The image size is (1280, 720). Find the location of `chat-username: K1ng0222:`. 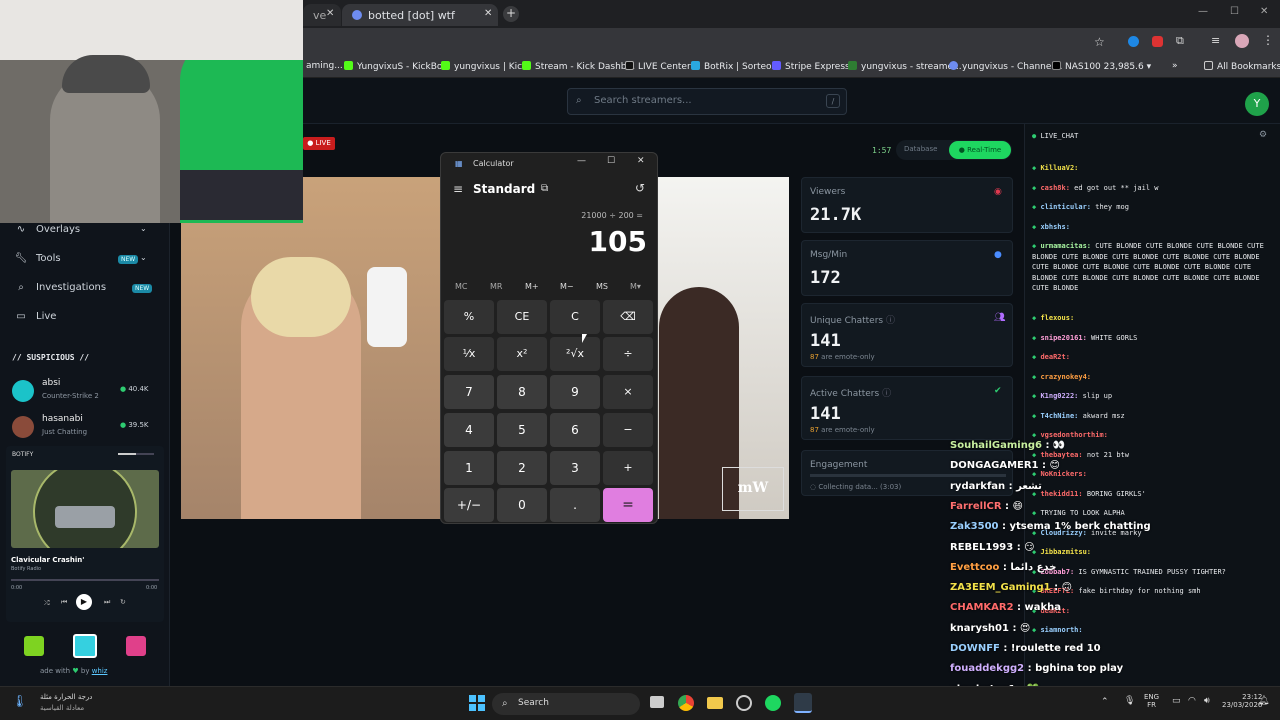

chat-username: K1ng0222: is located at coordinates (1059, 396).